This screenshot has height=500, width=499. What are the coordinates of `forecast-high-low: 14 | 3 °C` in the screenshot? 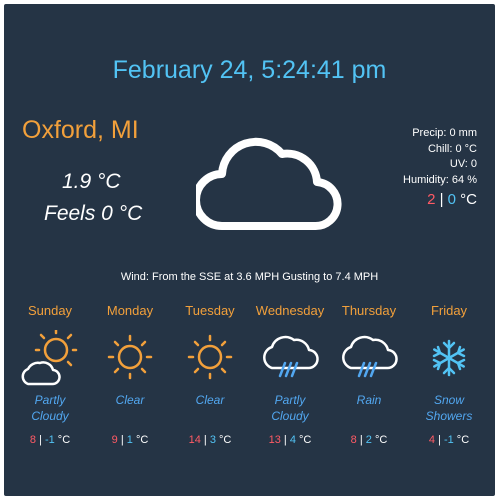 It's located at (210, 440).